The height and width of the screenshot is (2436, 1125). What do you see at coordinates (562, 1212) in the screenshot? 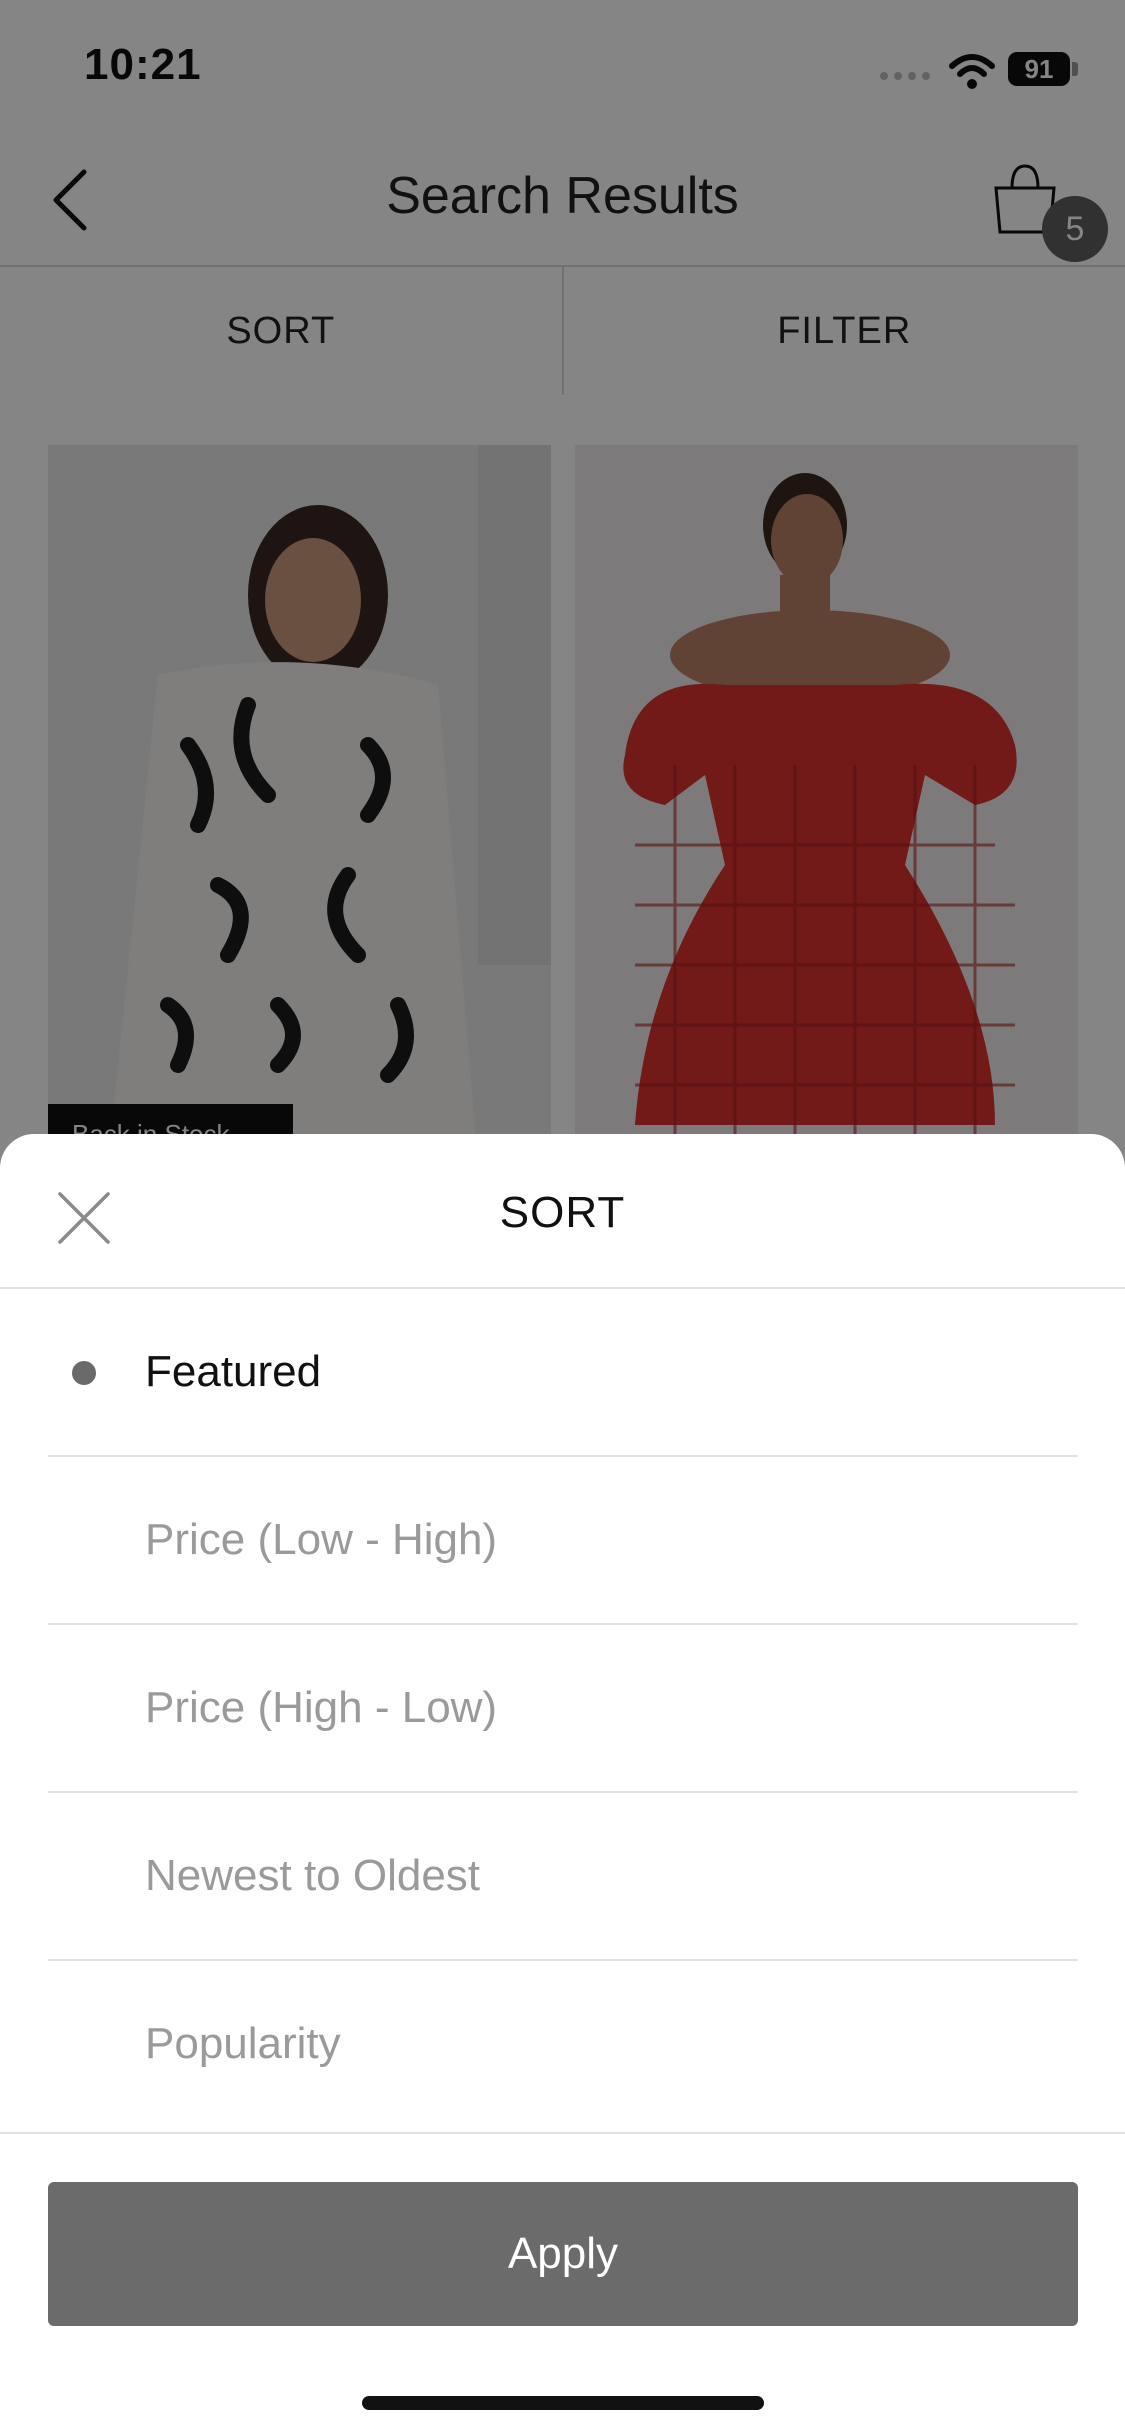
I see `sort-sheet-title: SORT` at bounding box center [562, 1212].